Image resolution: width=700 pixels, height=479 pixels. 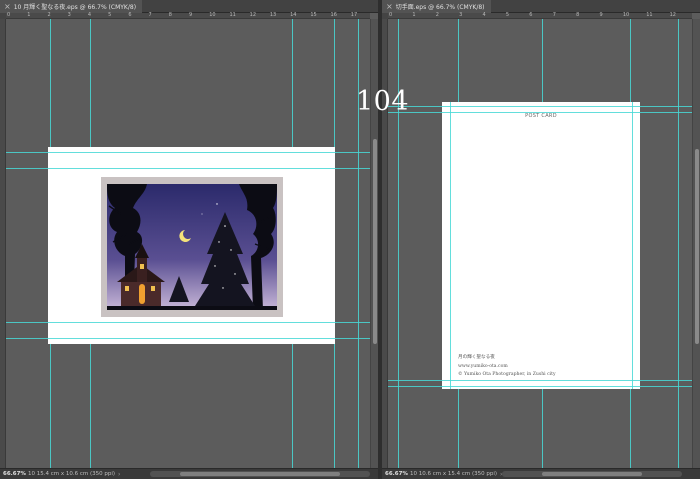 I want to click on ruler-tick-label: 17, so click(x=354, y=15).